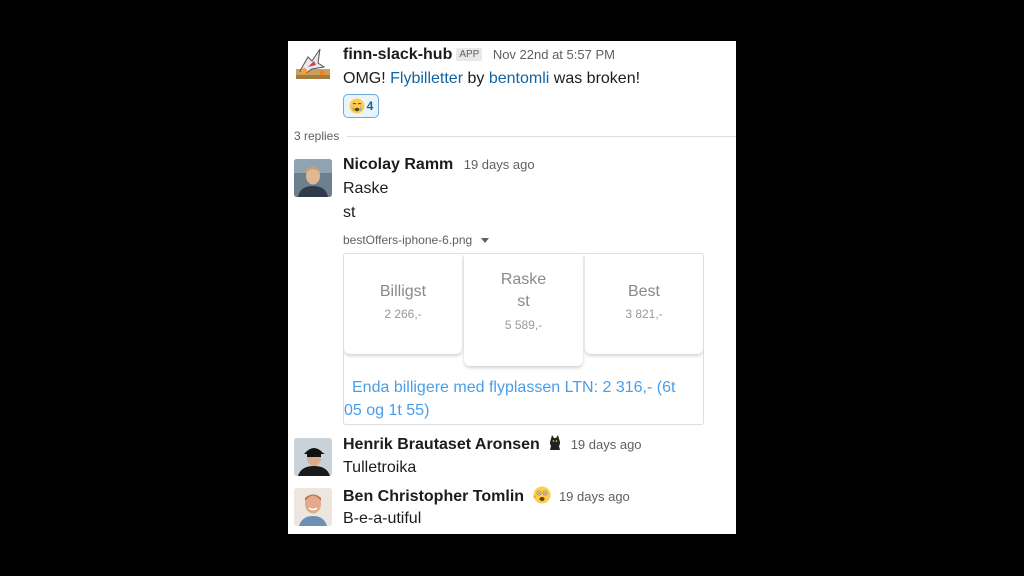  I want to click on author-name: Henrik Brautaset Aronsen, so click(441, 444).